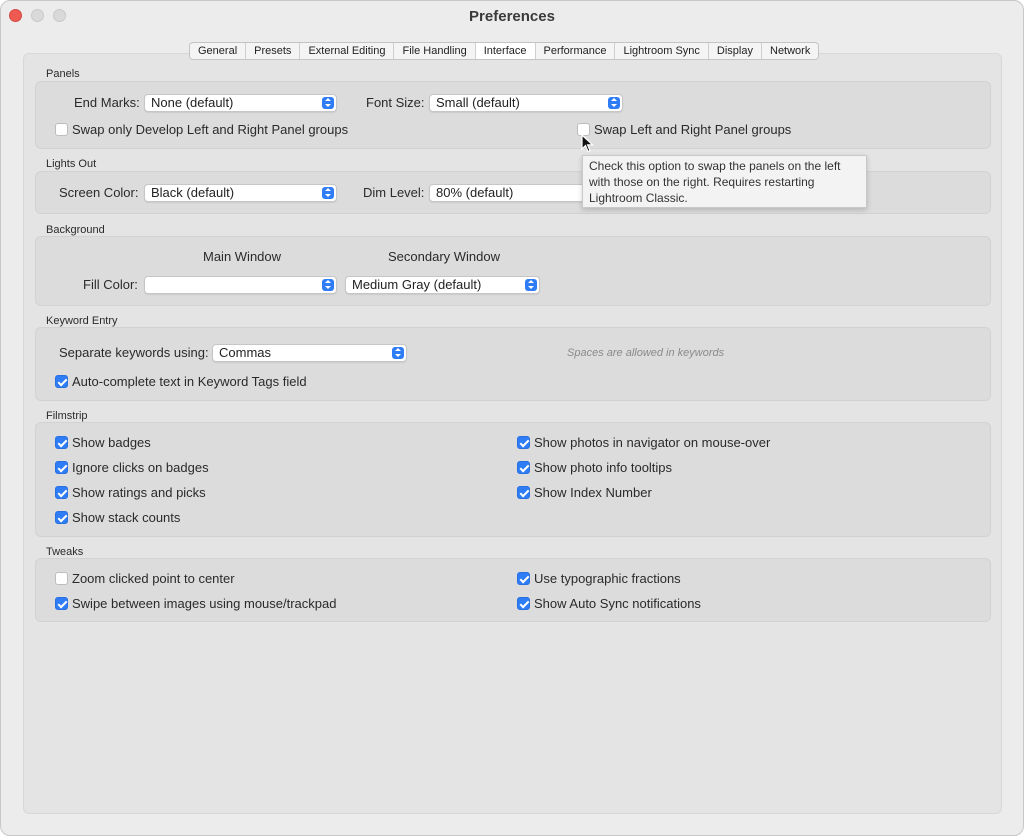 This screenshot has height=836, width=1024. I want to click on dim-level-value: 80% (default), so click(475, 192).